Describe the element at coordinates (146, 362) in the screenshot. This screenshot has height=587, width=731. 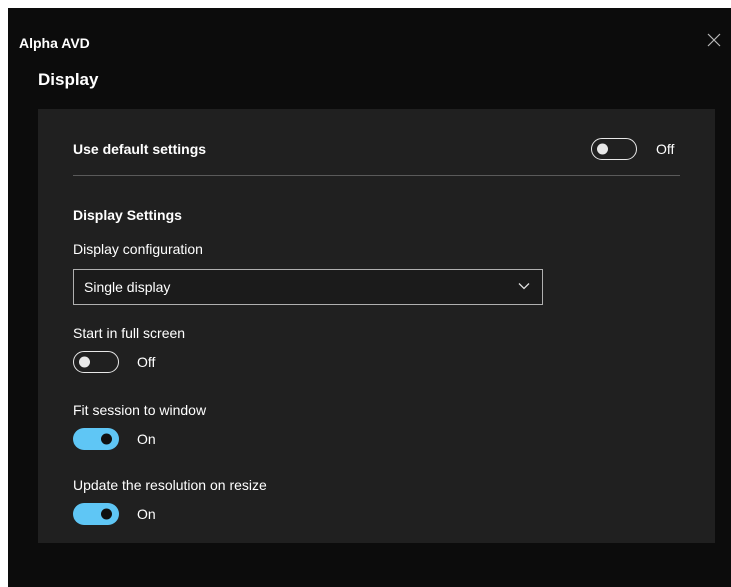
I see `full-screen-state: Off` at that location.